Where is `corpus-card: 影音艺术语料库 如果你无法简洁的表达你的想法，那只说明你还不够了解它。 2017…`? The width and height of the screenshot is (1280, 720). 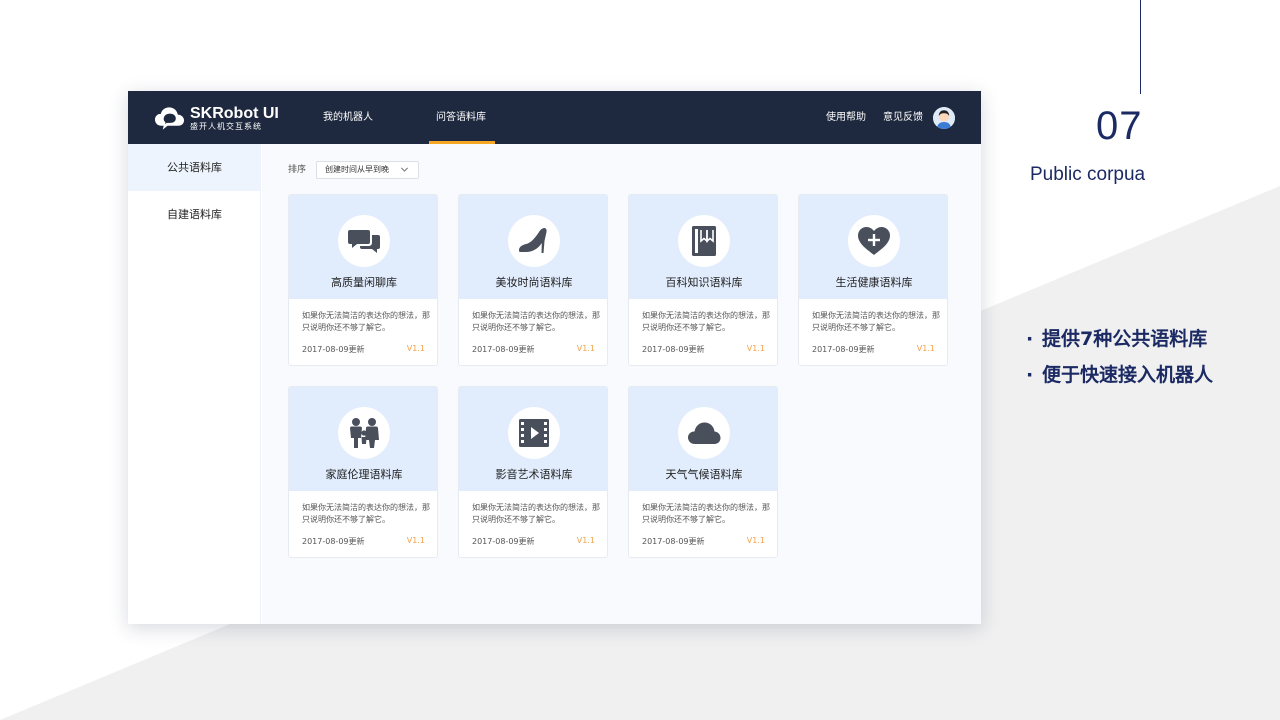
corpus-card: 影音艺术语料库 如果你无法简洁的表达你的想法，那只说明你还不够了解它。 2017… is located at coordinates (533, 472).